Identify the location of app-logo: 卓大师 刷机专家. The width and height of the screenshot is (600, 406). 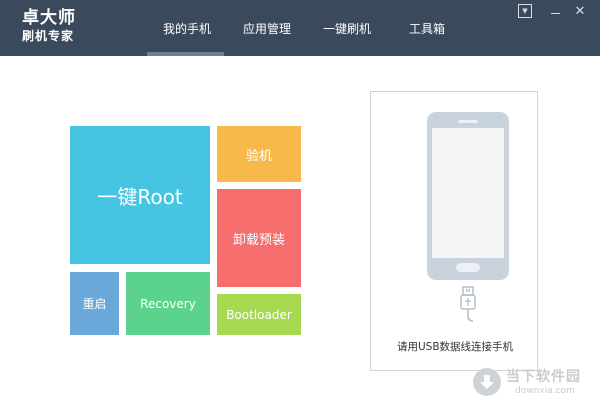
(49, 25).